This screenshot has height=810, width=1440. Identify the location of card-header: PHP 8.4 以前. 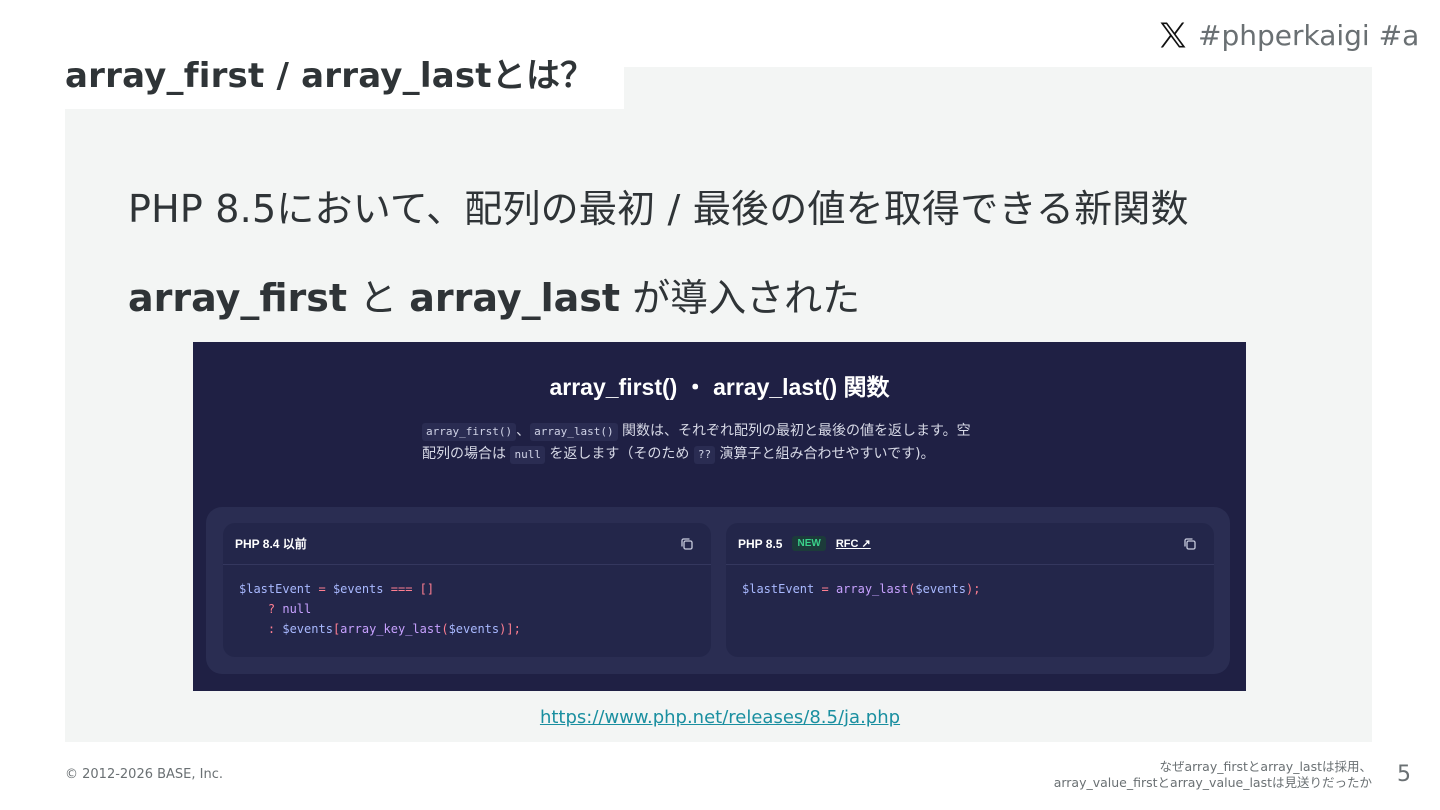
(467, 544).